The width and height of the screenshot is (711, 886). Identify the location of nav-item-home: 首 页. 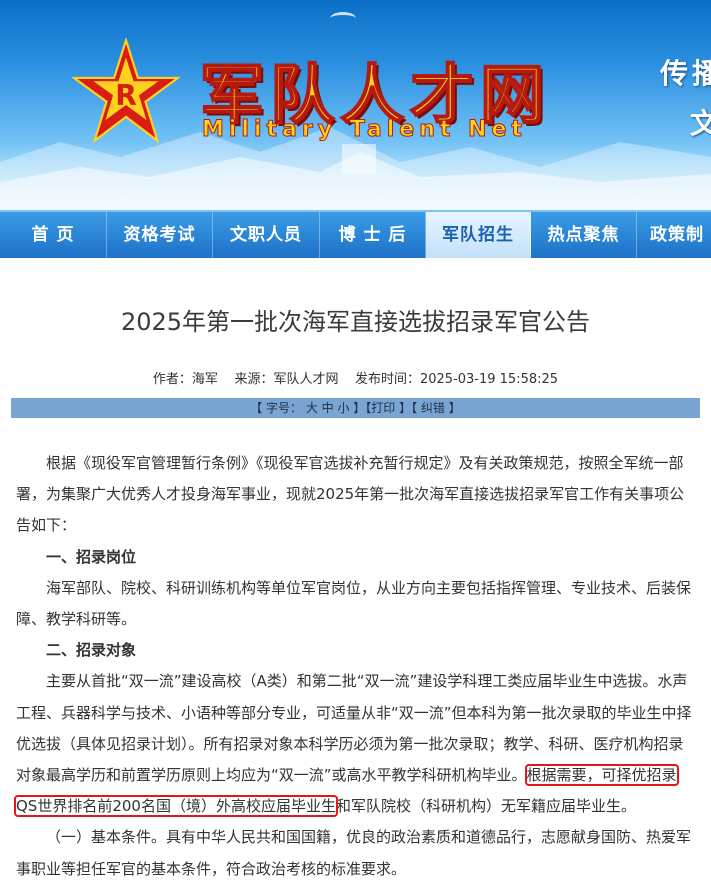
(53, 236).